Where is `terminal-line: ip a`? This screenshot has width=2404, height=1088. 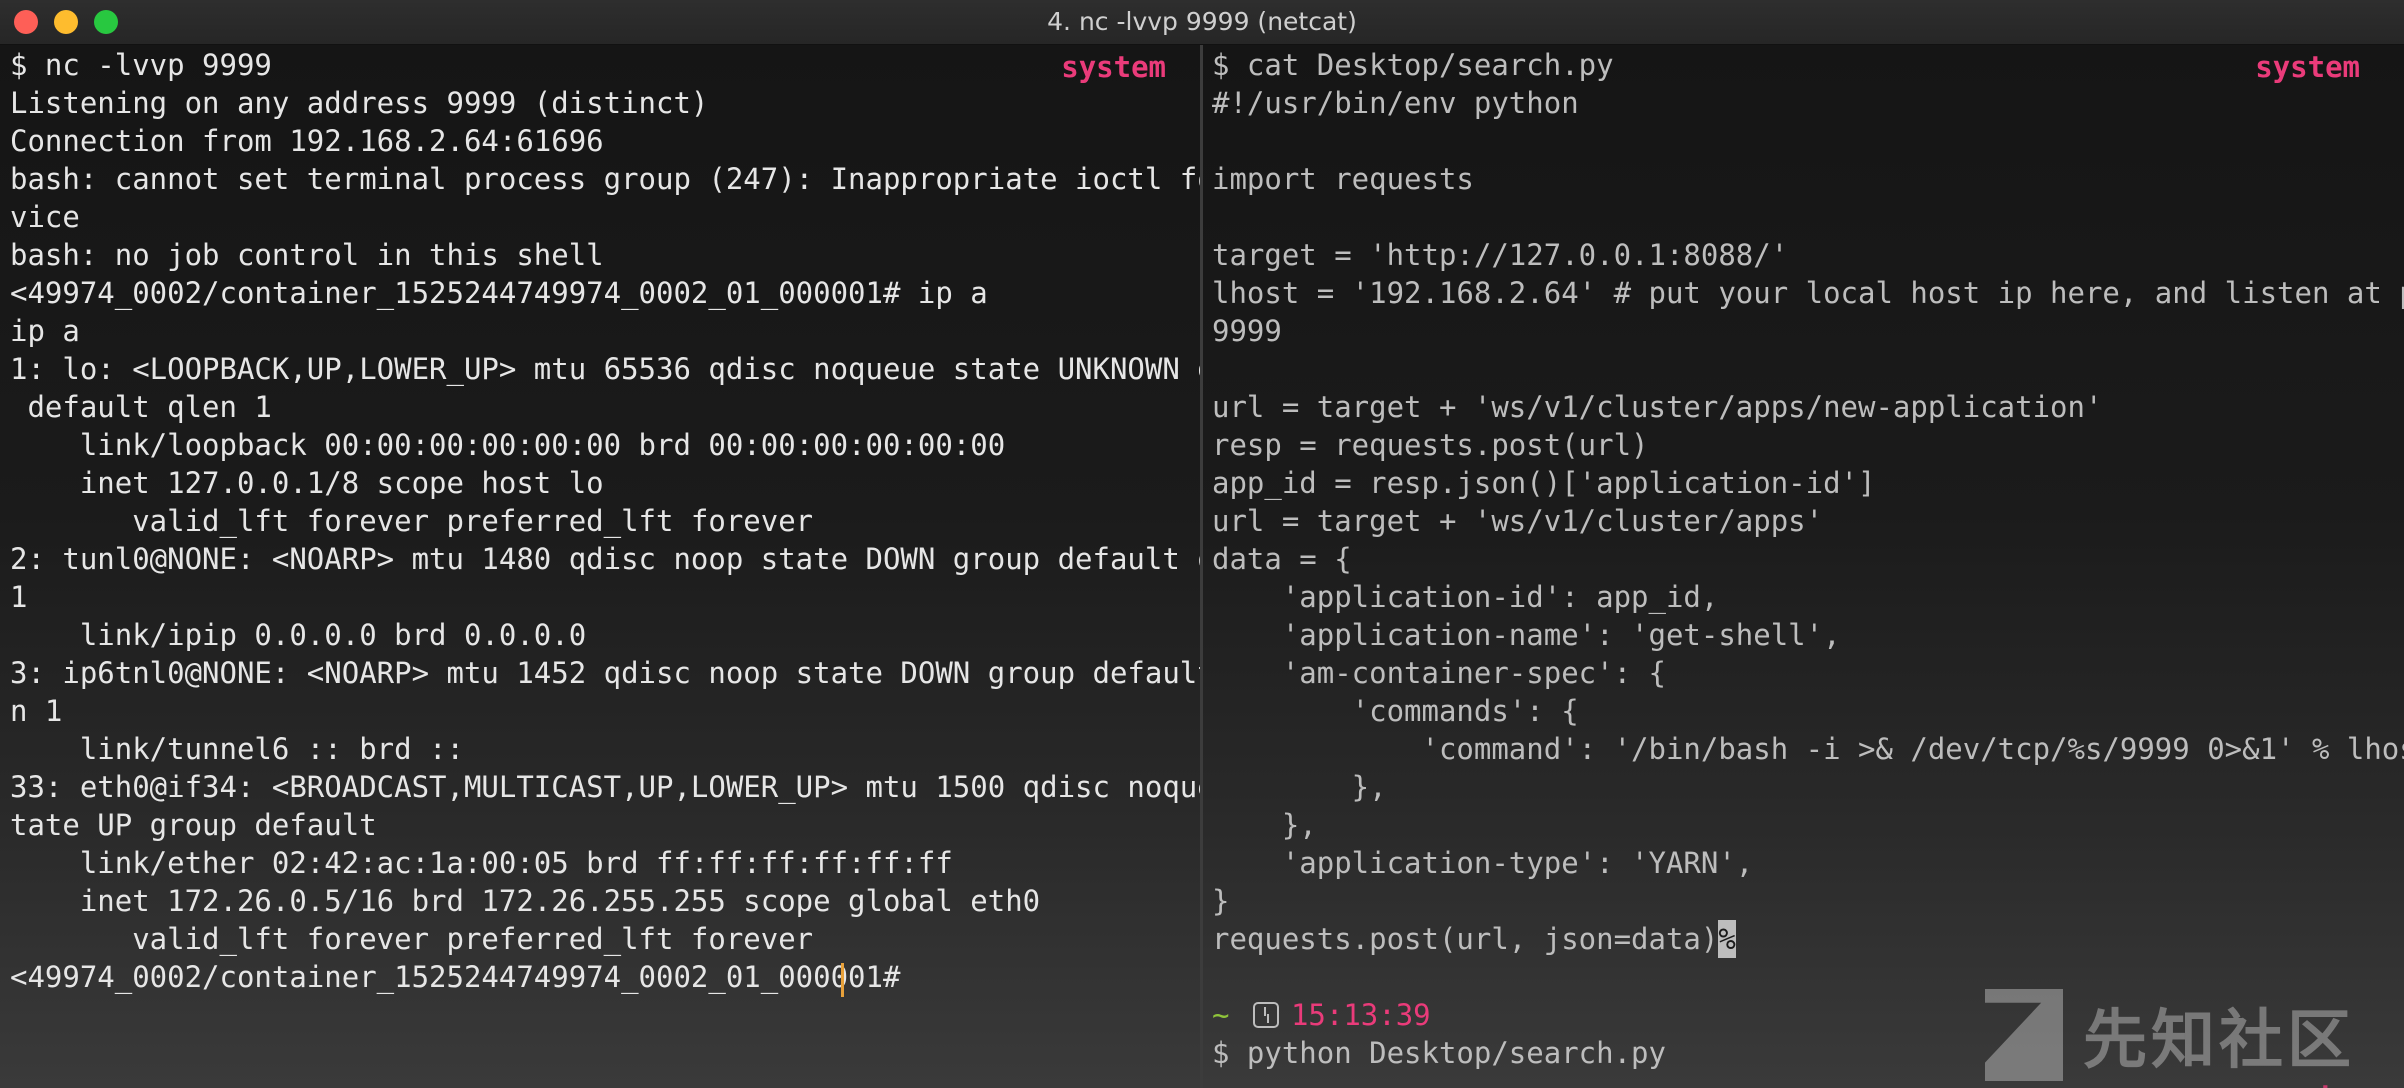
terminal-line: ip a is located at coordinates (45, 331).